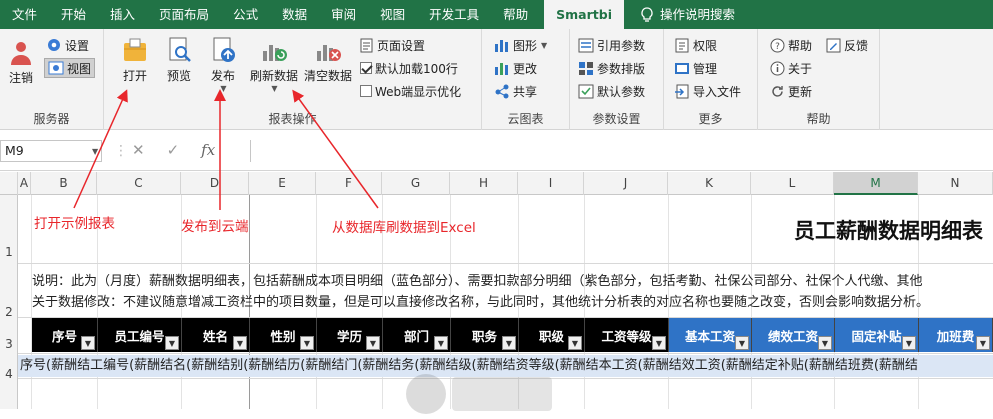 The image size is (993, 419). I want to click on annotation-open: 打开示例报表, so click(74, 224).